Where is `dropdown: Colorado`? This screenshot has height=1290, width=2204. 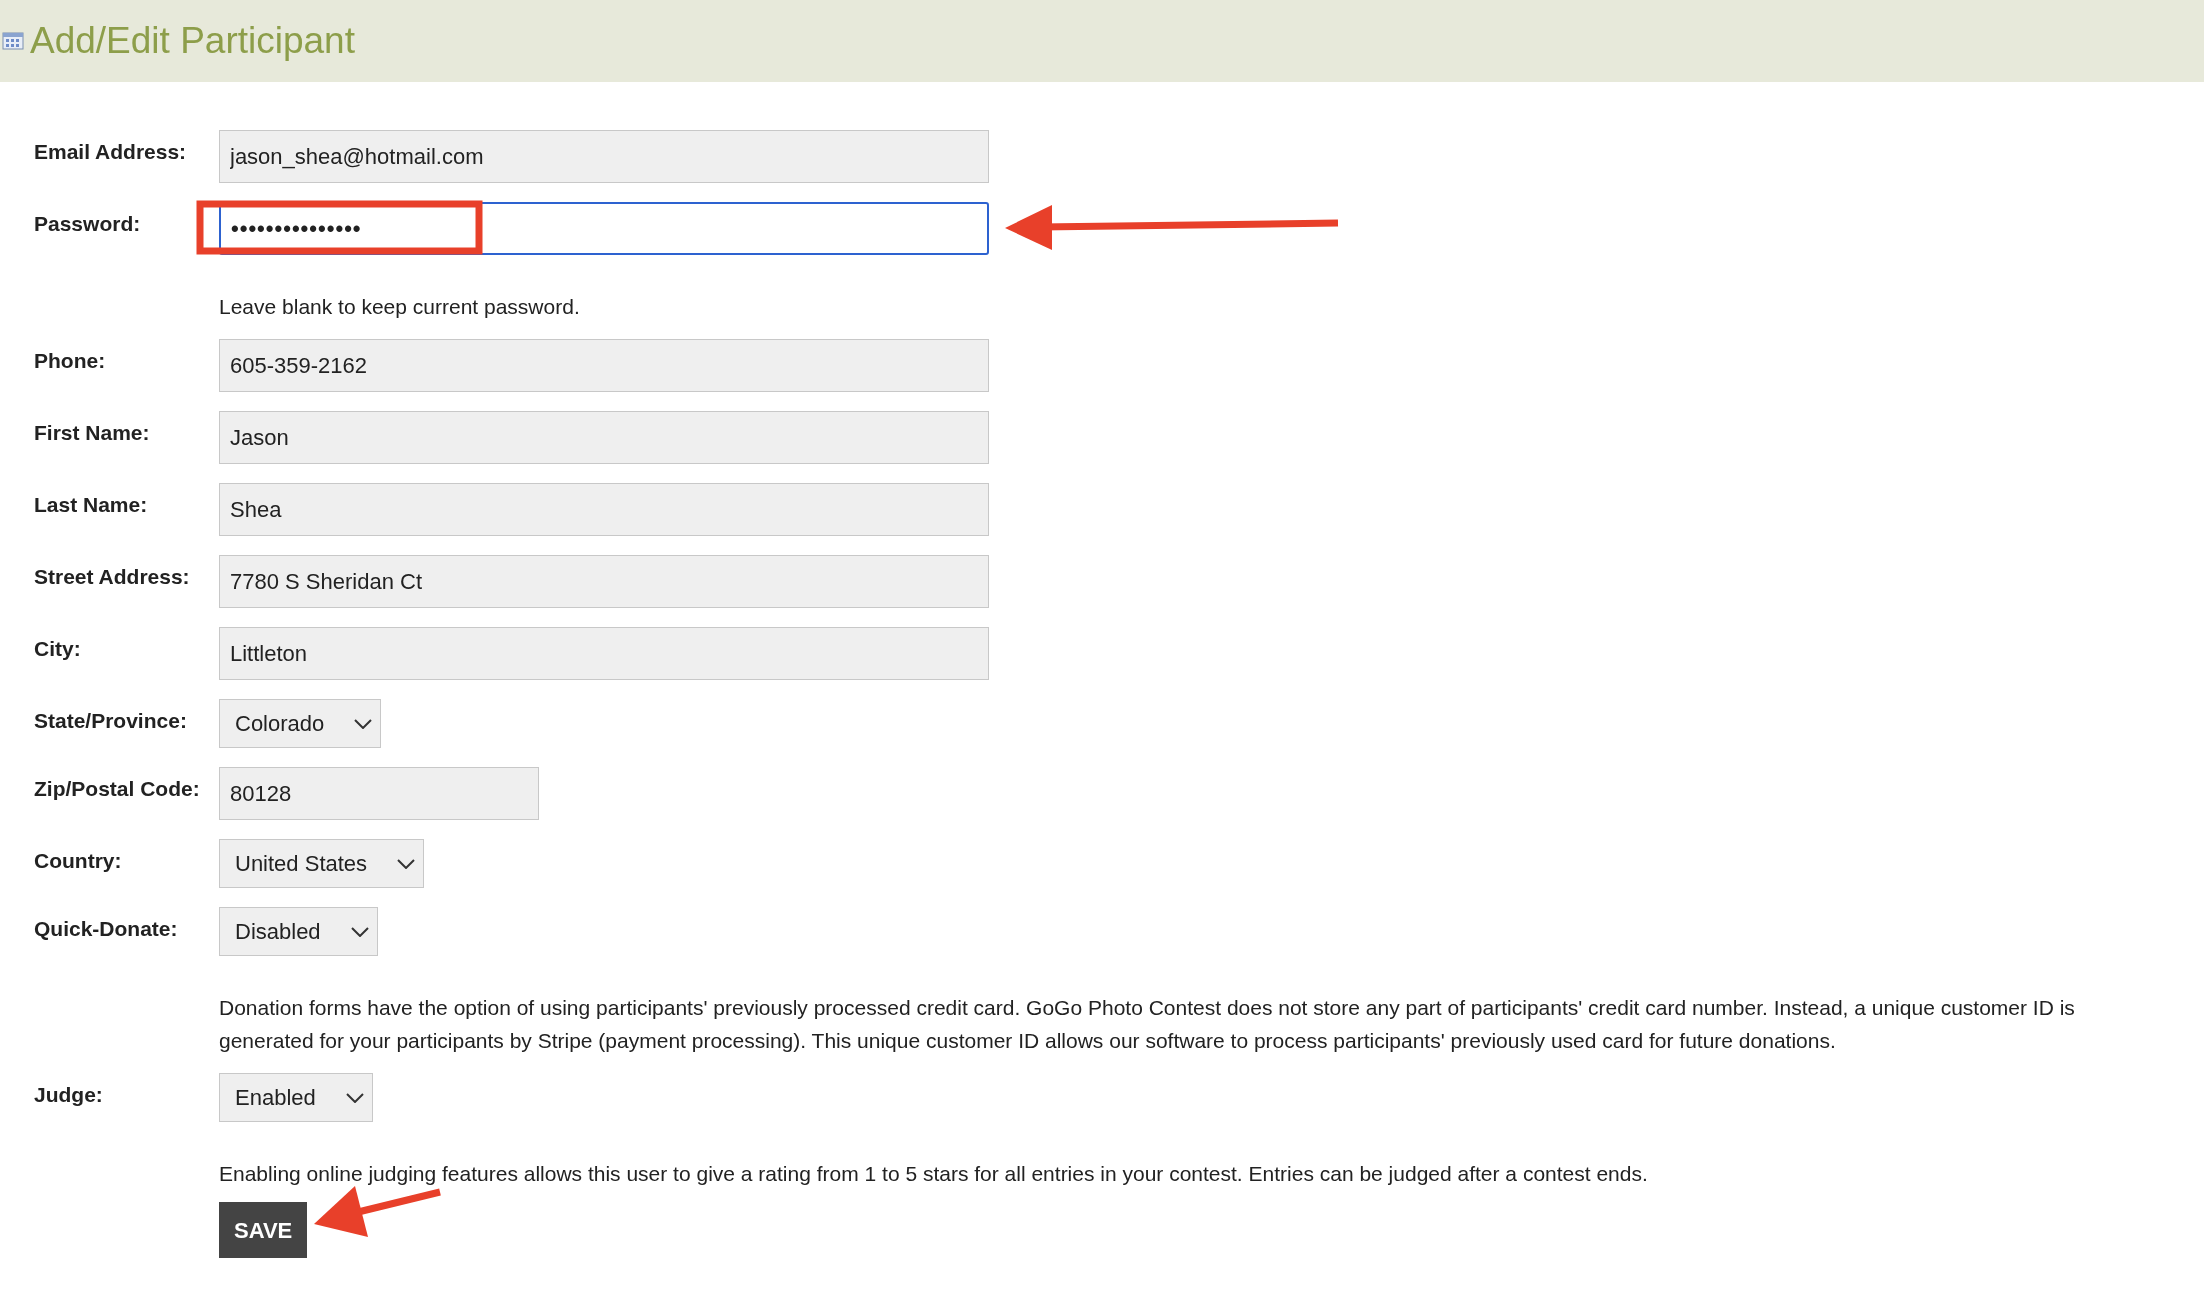
dropdown: Colorado is located at coordinates (300, 723).